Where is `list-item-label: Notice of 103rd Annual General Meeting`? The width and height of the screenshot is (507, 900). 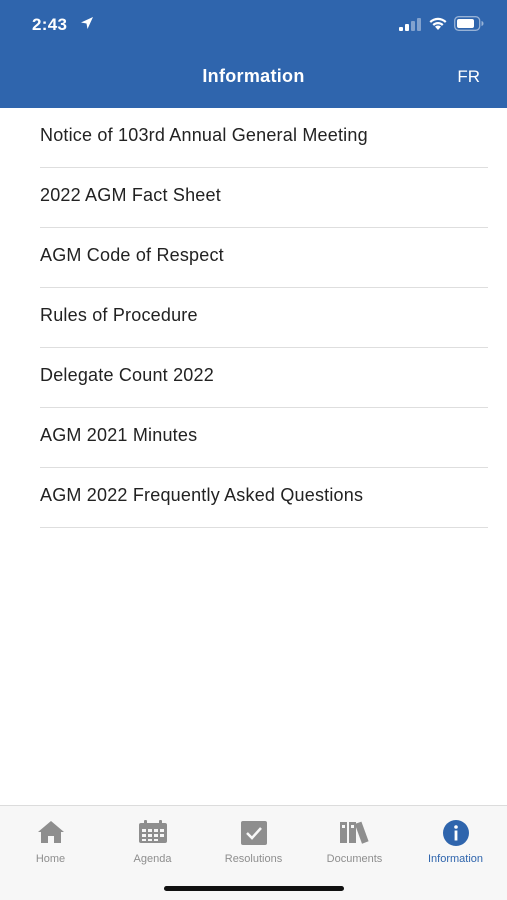
list-item-label: Notice of 103rd Annual General Meeting is located at coordinates (204, 135).